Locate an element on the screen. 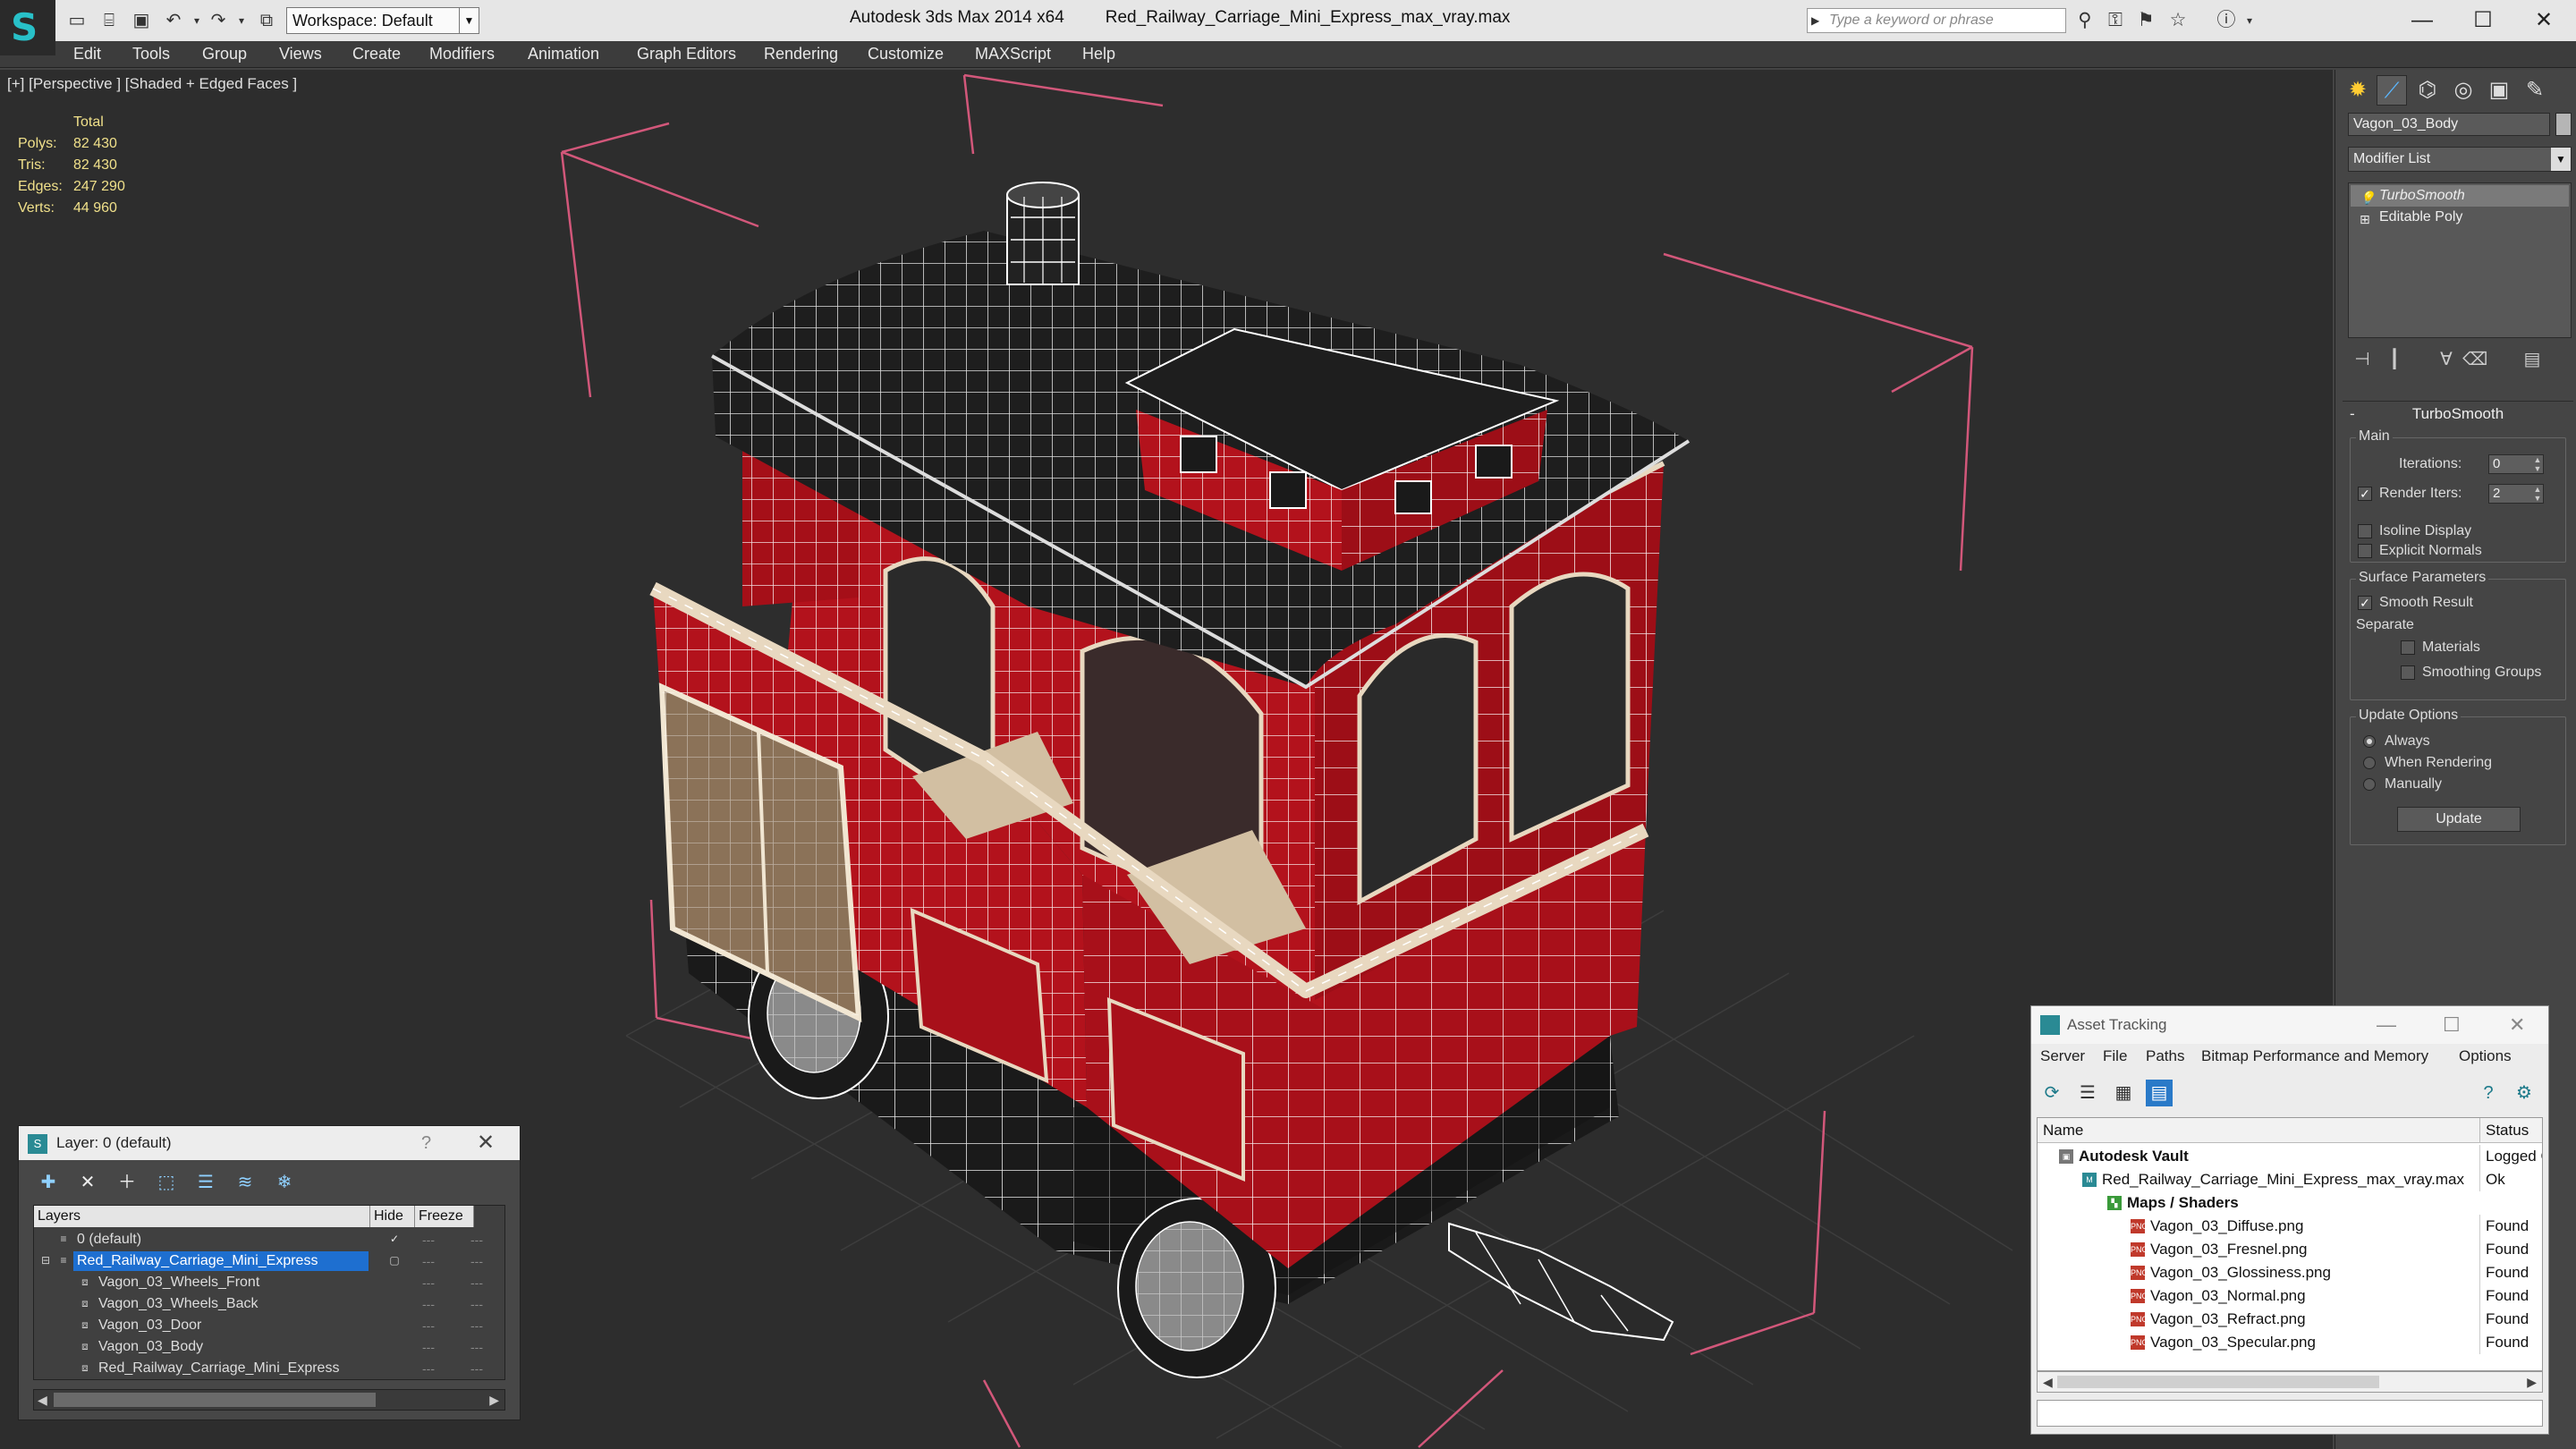 The height and width of the screenshot is (1449, 2576). grid-view-icon: ▤ is located at coordinates (2159, 1093).